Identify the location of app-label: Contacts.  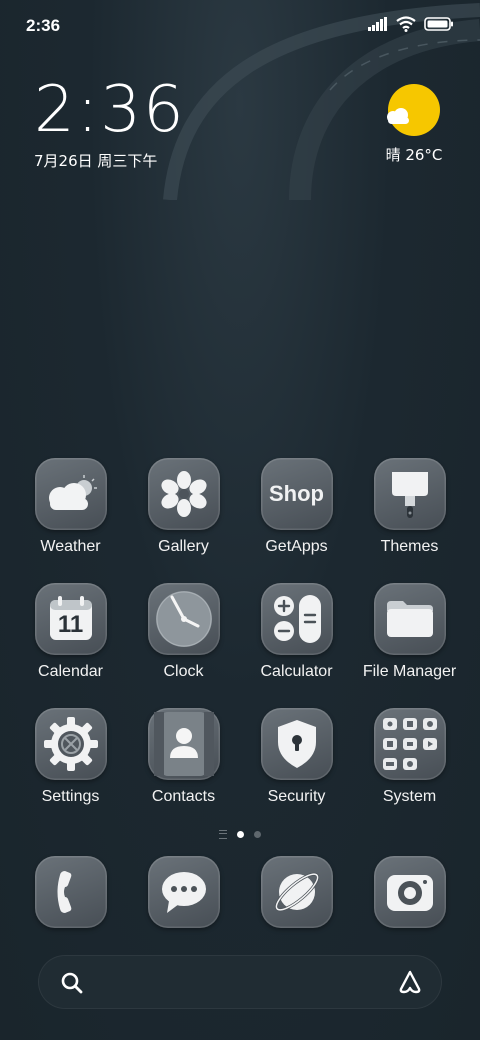
(183, 796).